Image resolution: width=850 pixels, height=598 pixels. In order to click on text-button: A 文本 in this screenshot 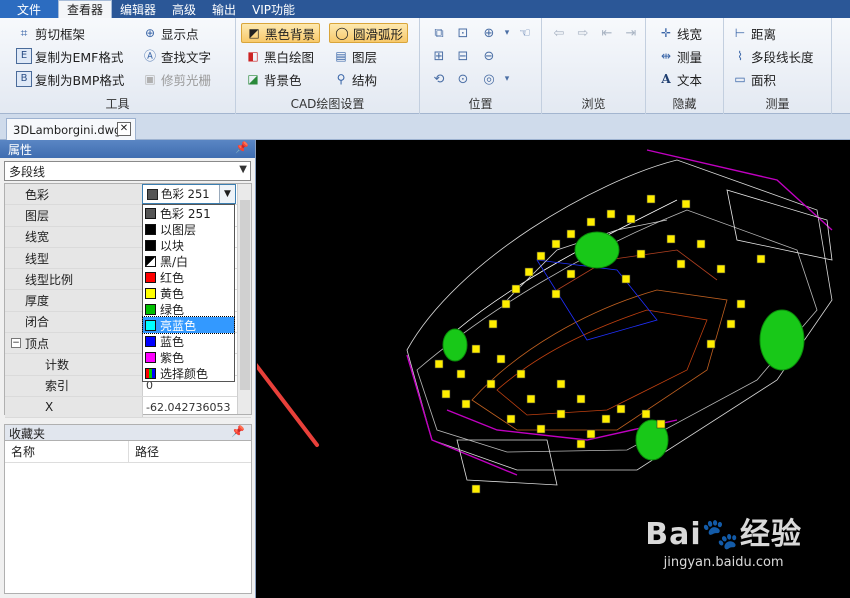, I will do `click(680, 79)`.